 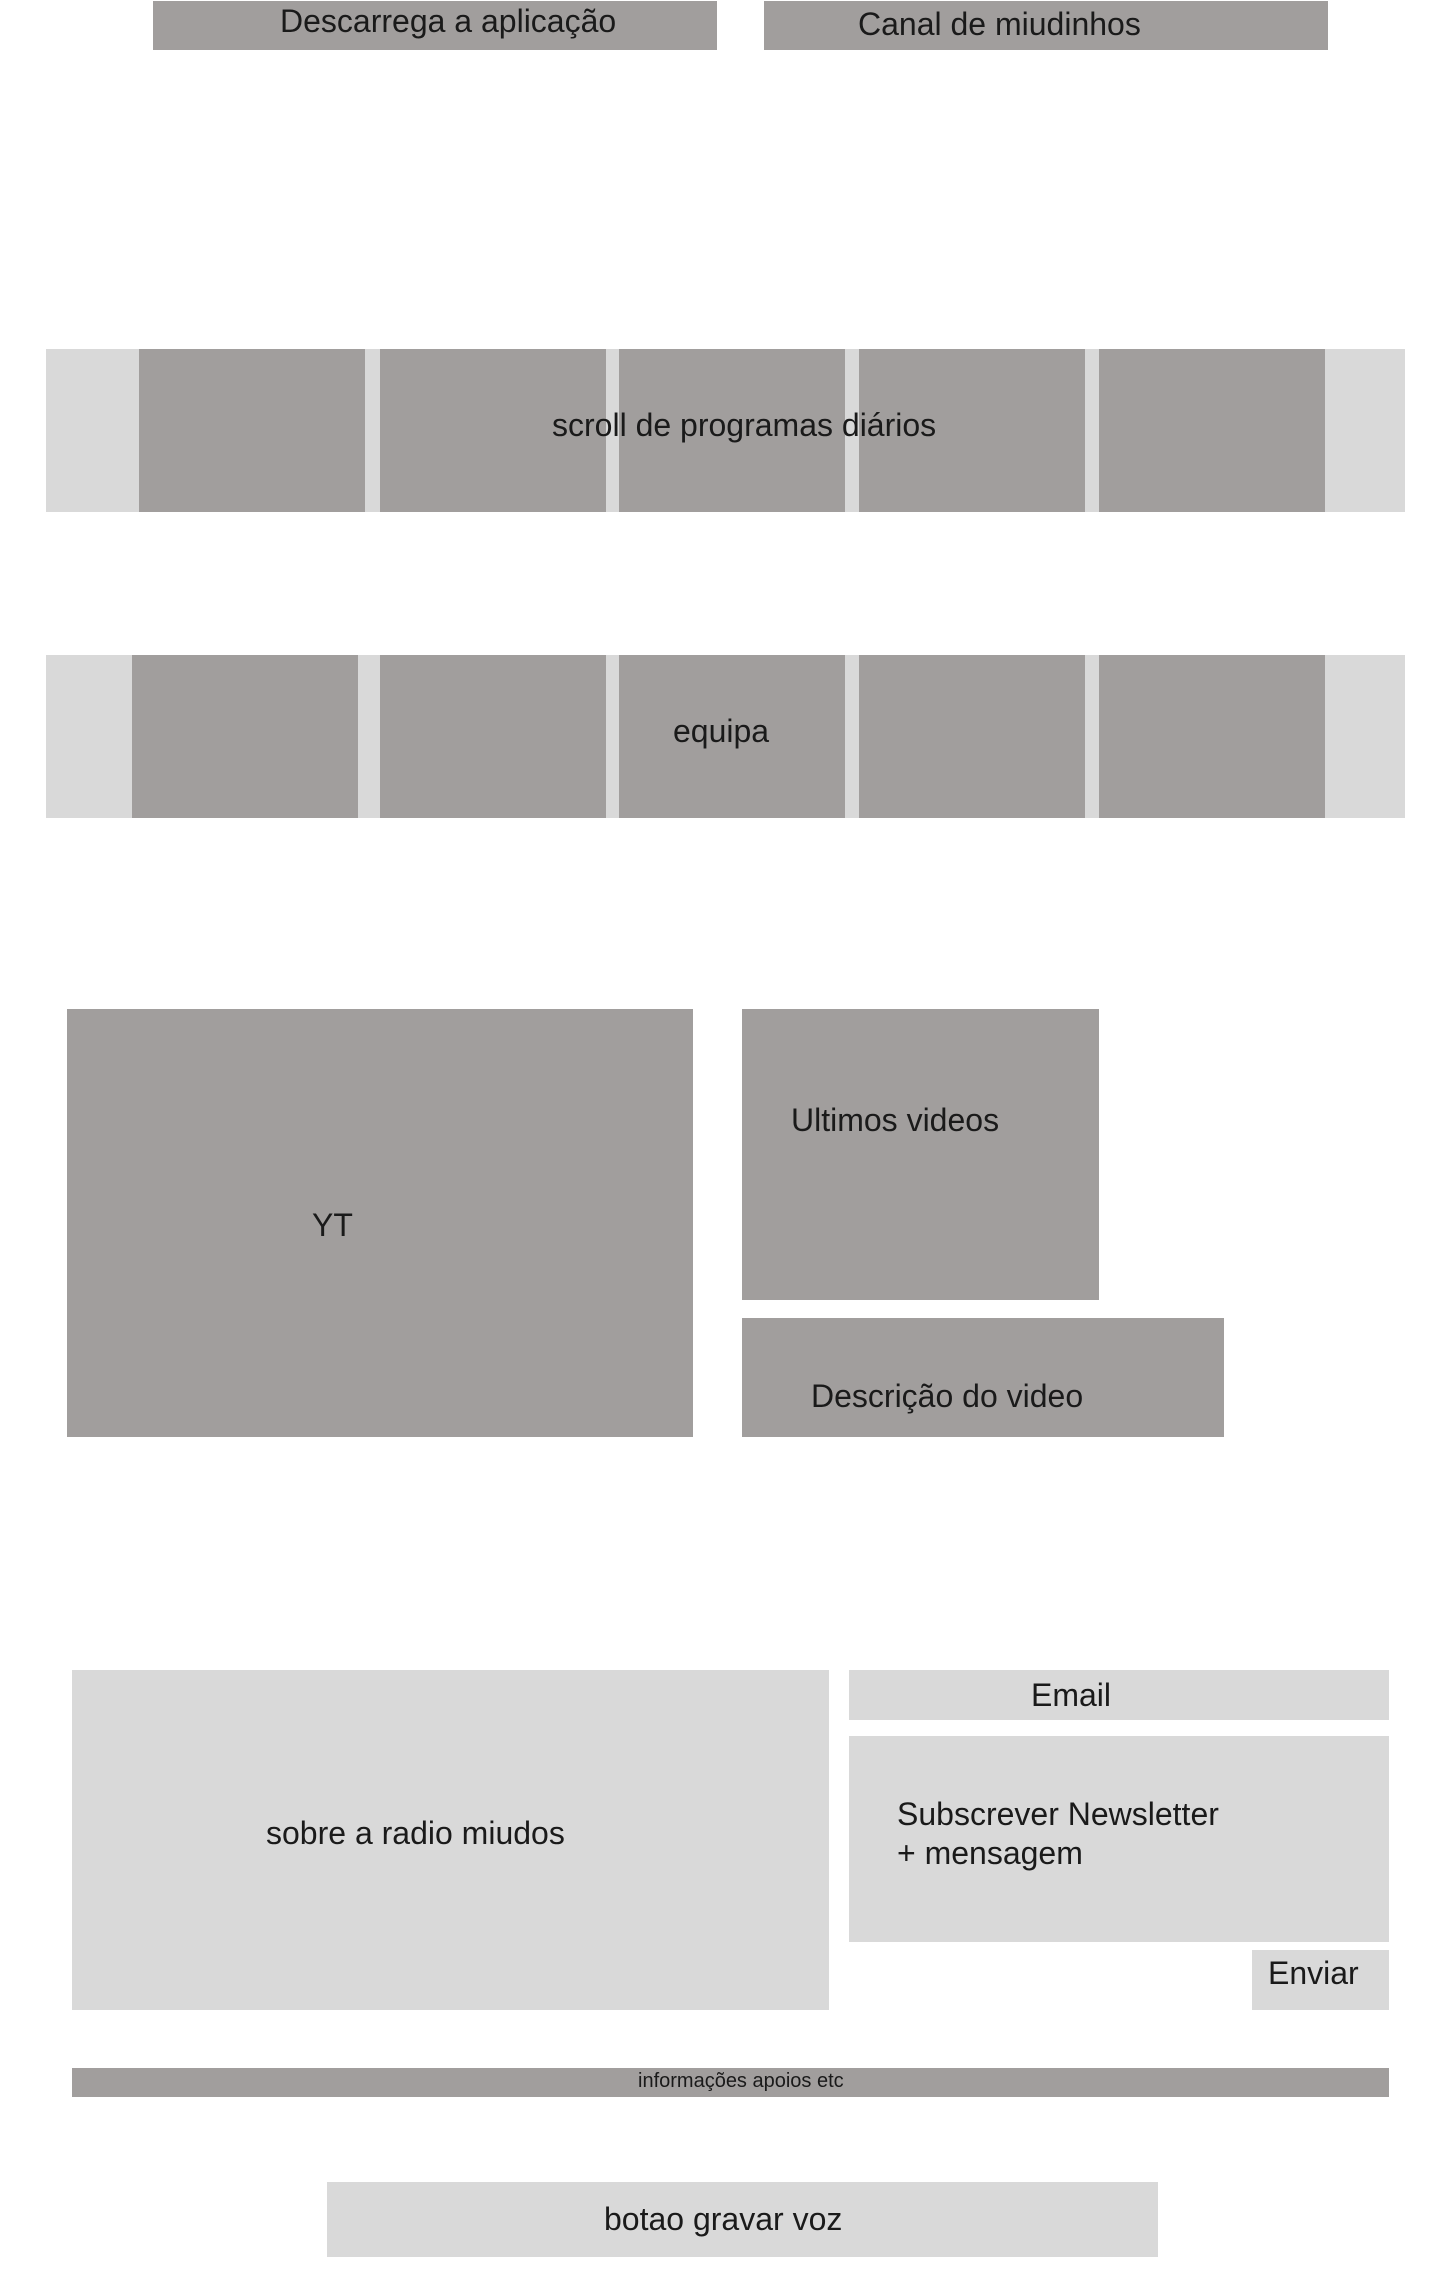 What do you see at coordinates (744, 425) in the screenshot?
I see `programs-carousel-label: scroll de programas diários` at bounding box center [744, 425].